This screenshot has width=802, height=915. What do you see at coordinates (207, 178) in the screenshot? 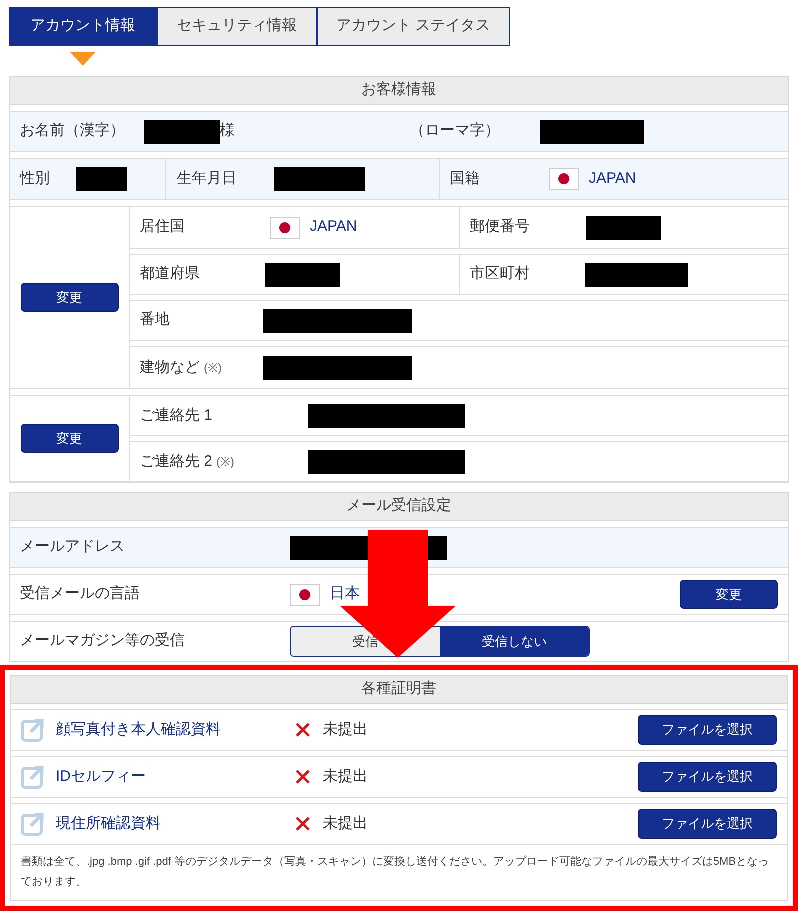
I see `field-label: 生年月日` at bounding box center [207, 178].